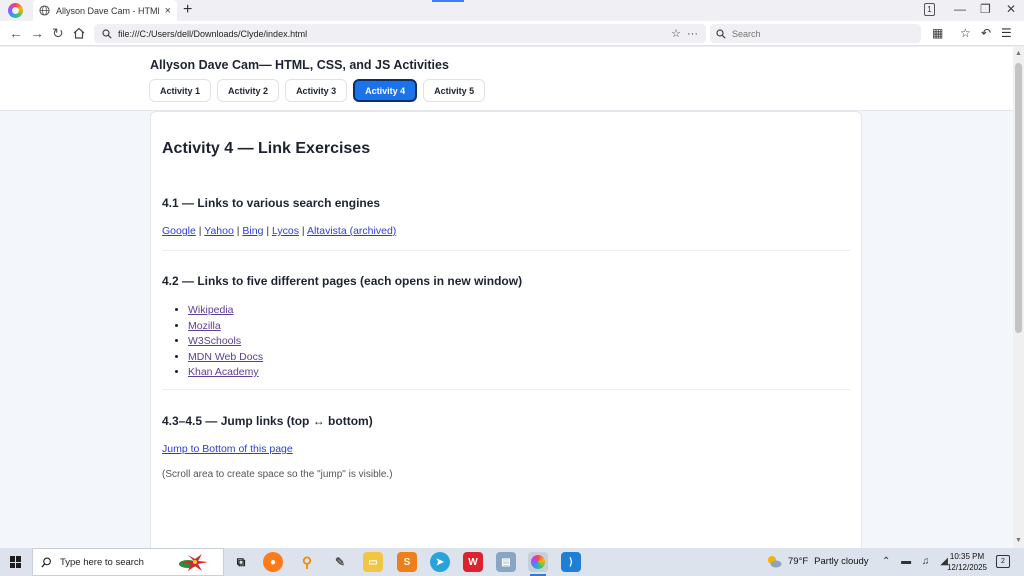 The width and height of the screenshot is (1024, 576). I want to click on close-window-button: ✕, so click(1011, 9).